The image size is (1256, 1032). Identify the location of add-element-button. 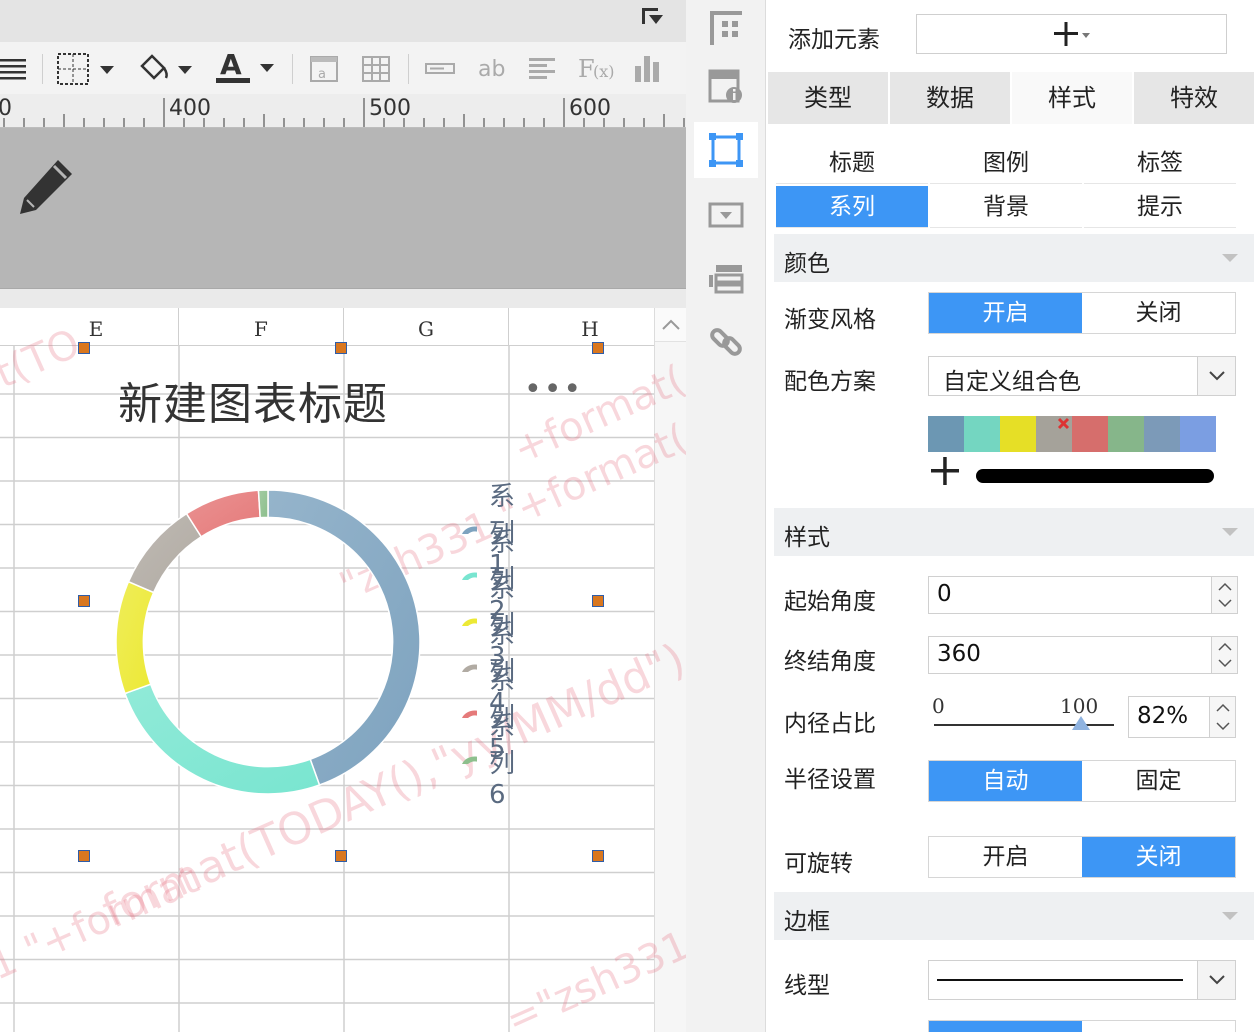
(1071, 34).